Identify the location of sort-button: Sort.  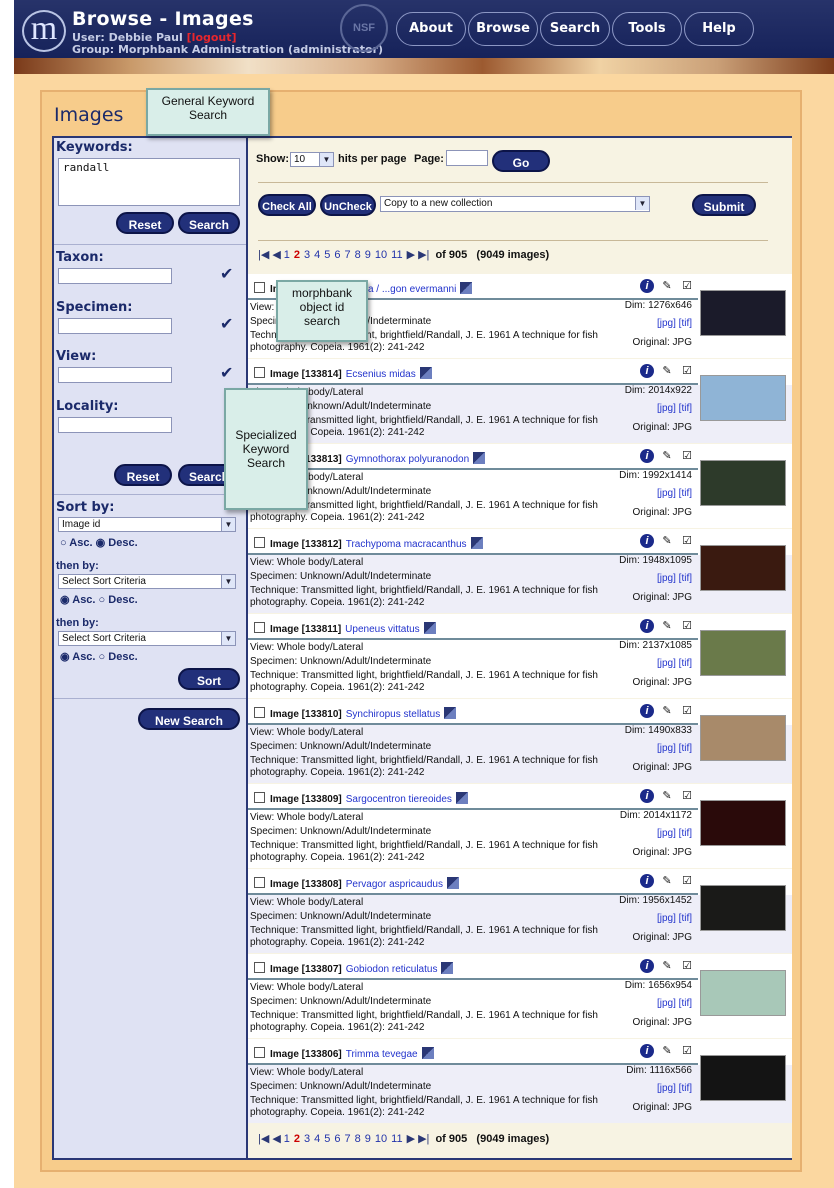
(209, 679).